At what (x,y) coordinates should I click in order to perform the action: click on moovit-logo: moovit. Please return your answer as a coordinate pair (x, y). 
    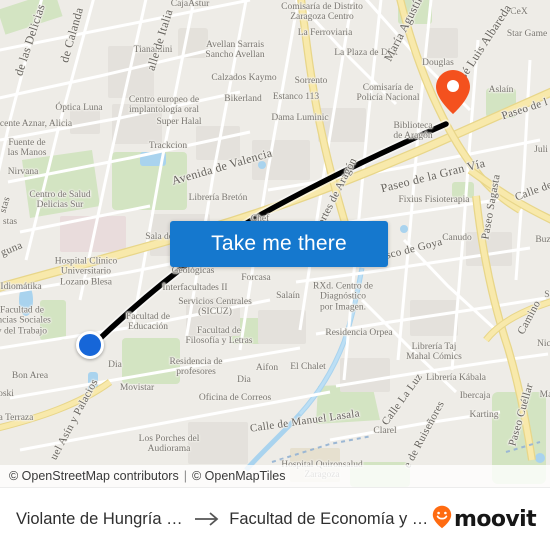
    Looking at the image, I should click on (491, 519).